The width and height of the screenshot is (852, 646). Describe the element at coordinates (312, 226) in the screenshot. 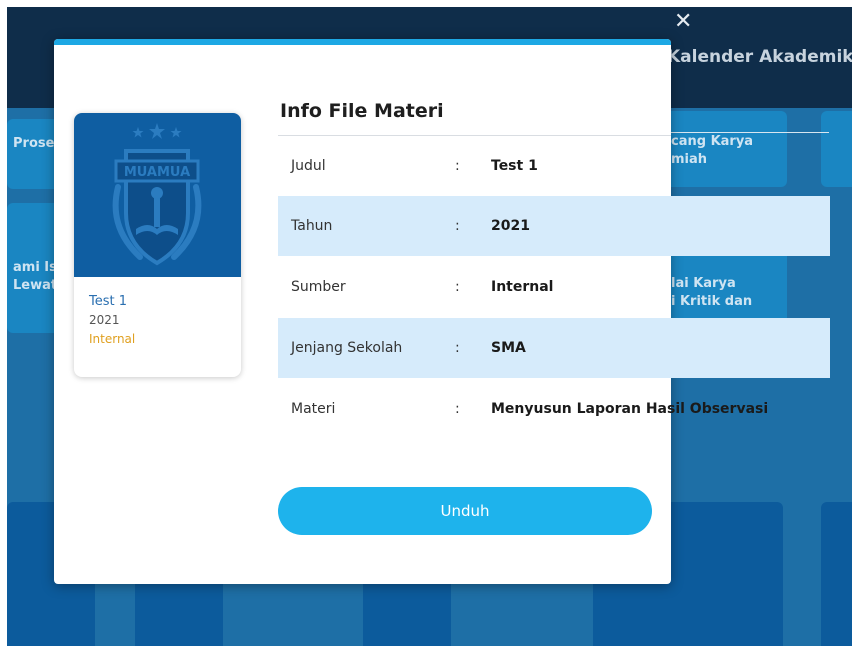

I see `row-label: Tahun` at that location.